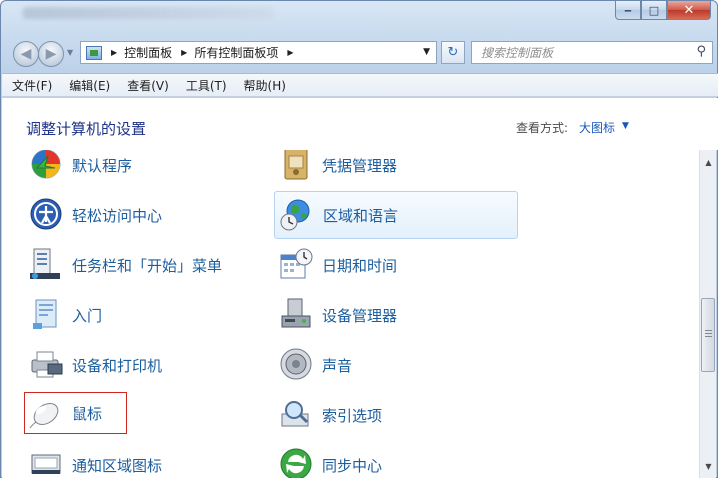 The image size is (718, 478). I want to click on item-label: 日期和时间, so click(360, 265).